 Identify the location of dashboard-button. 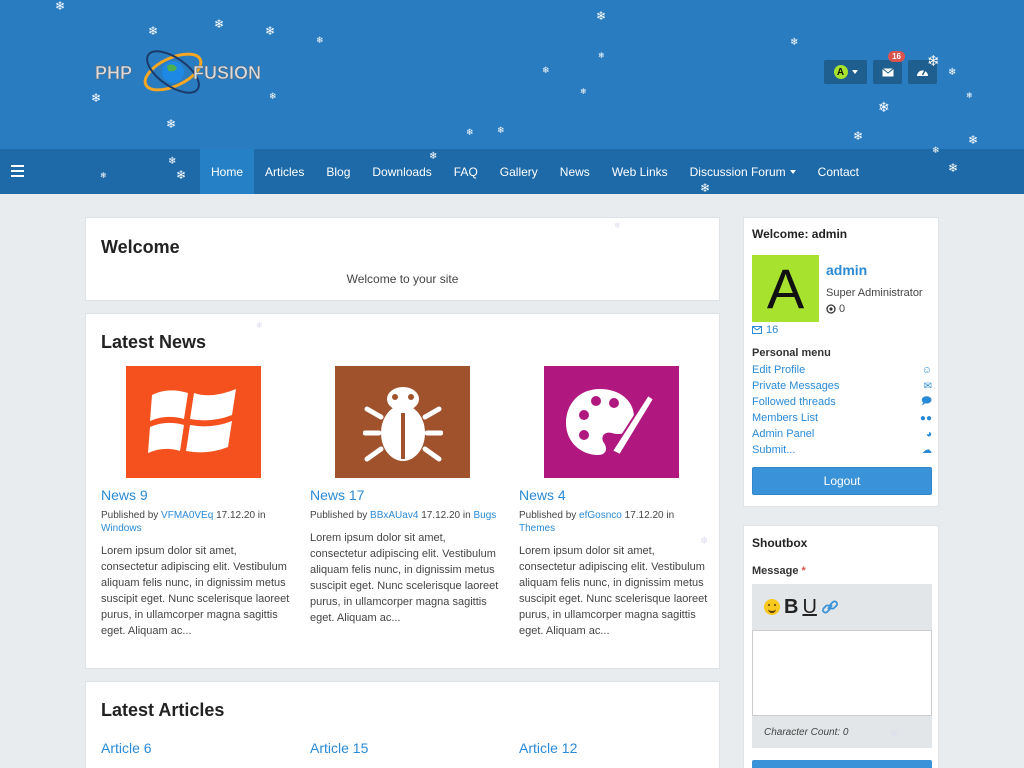
(922, 72).